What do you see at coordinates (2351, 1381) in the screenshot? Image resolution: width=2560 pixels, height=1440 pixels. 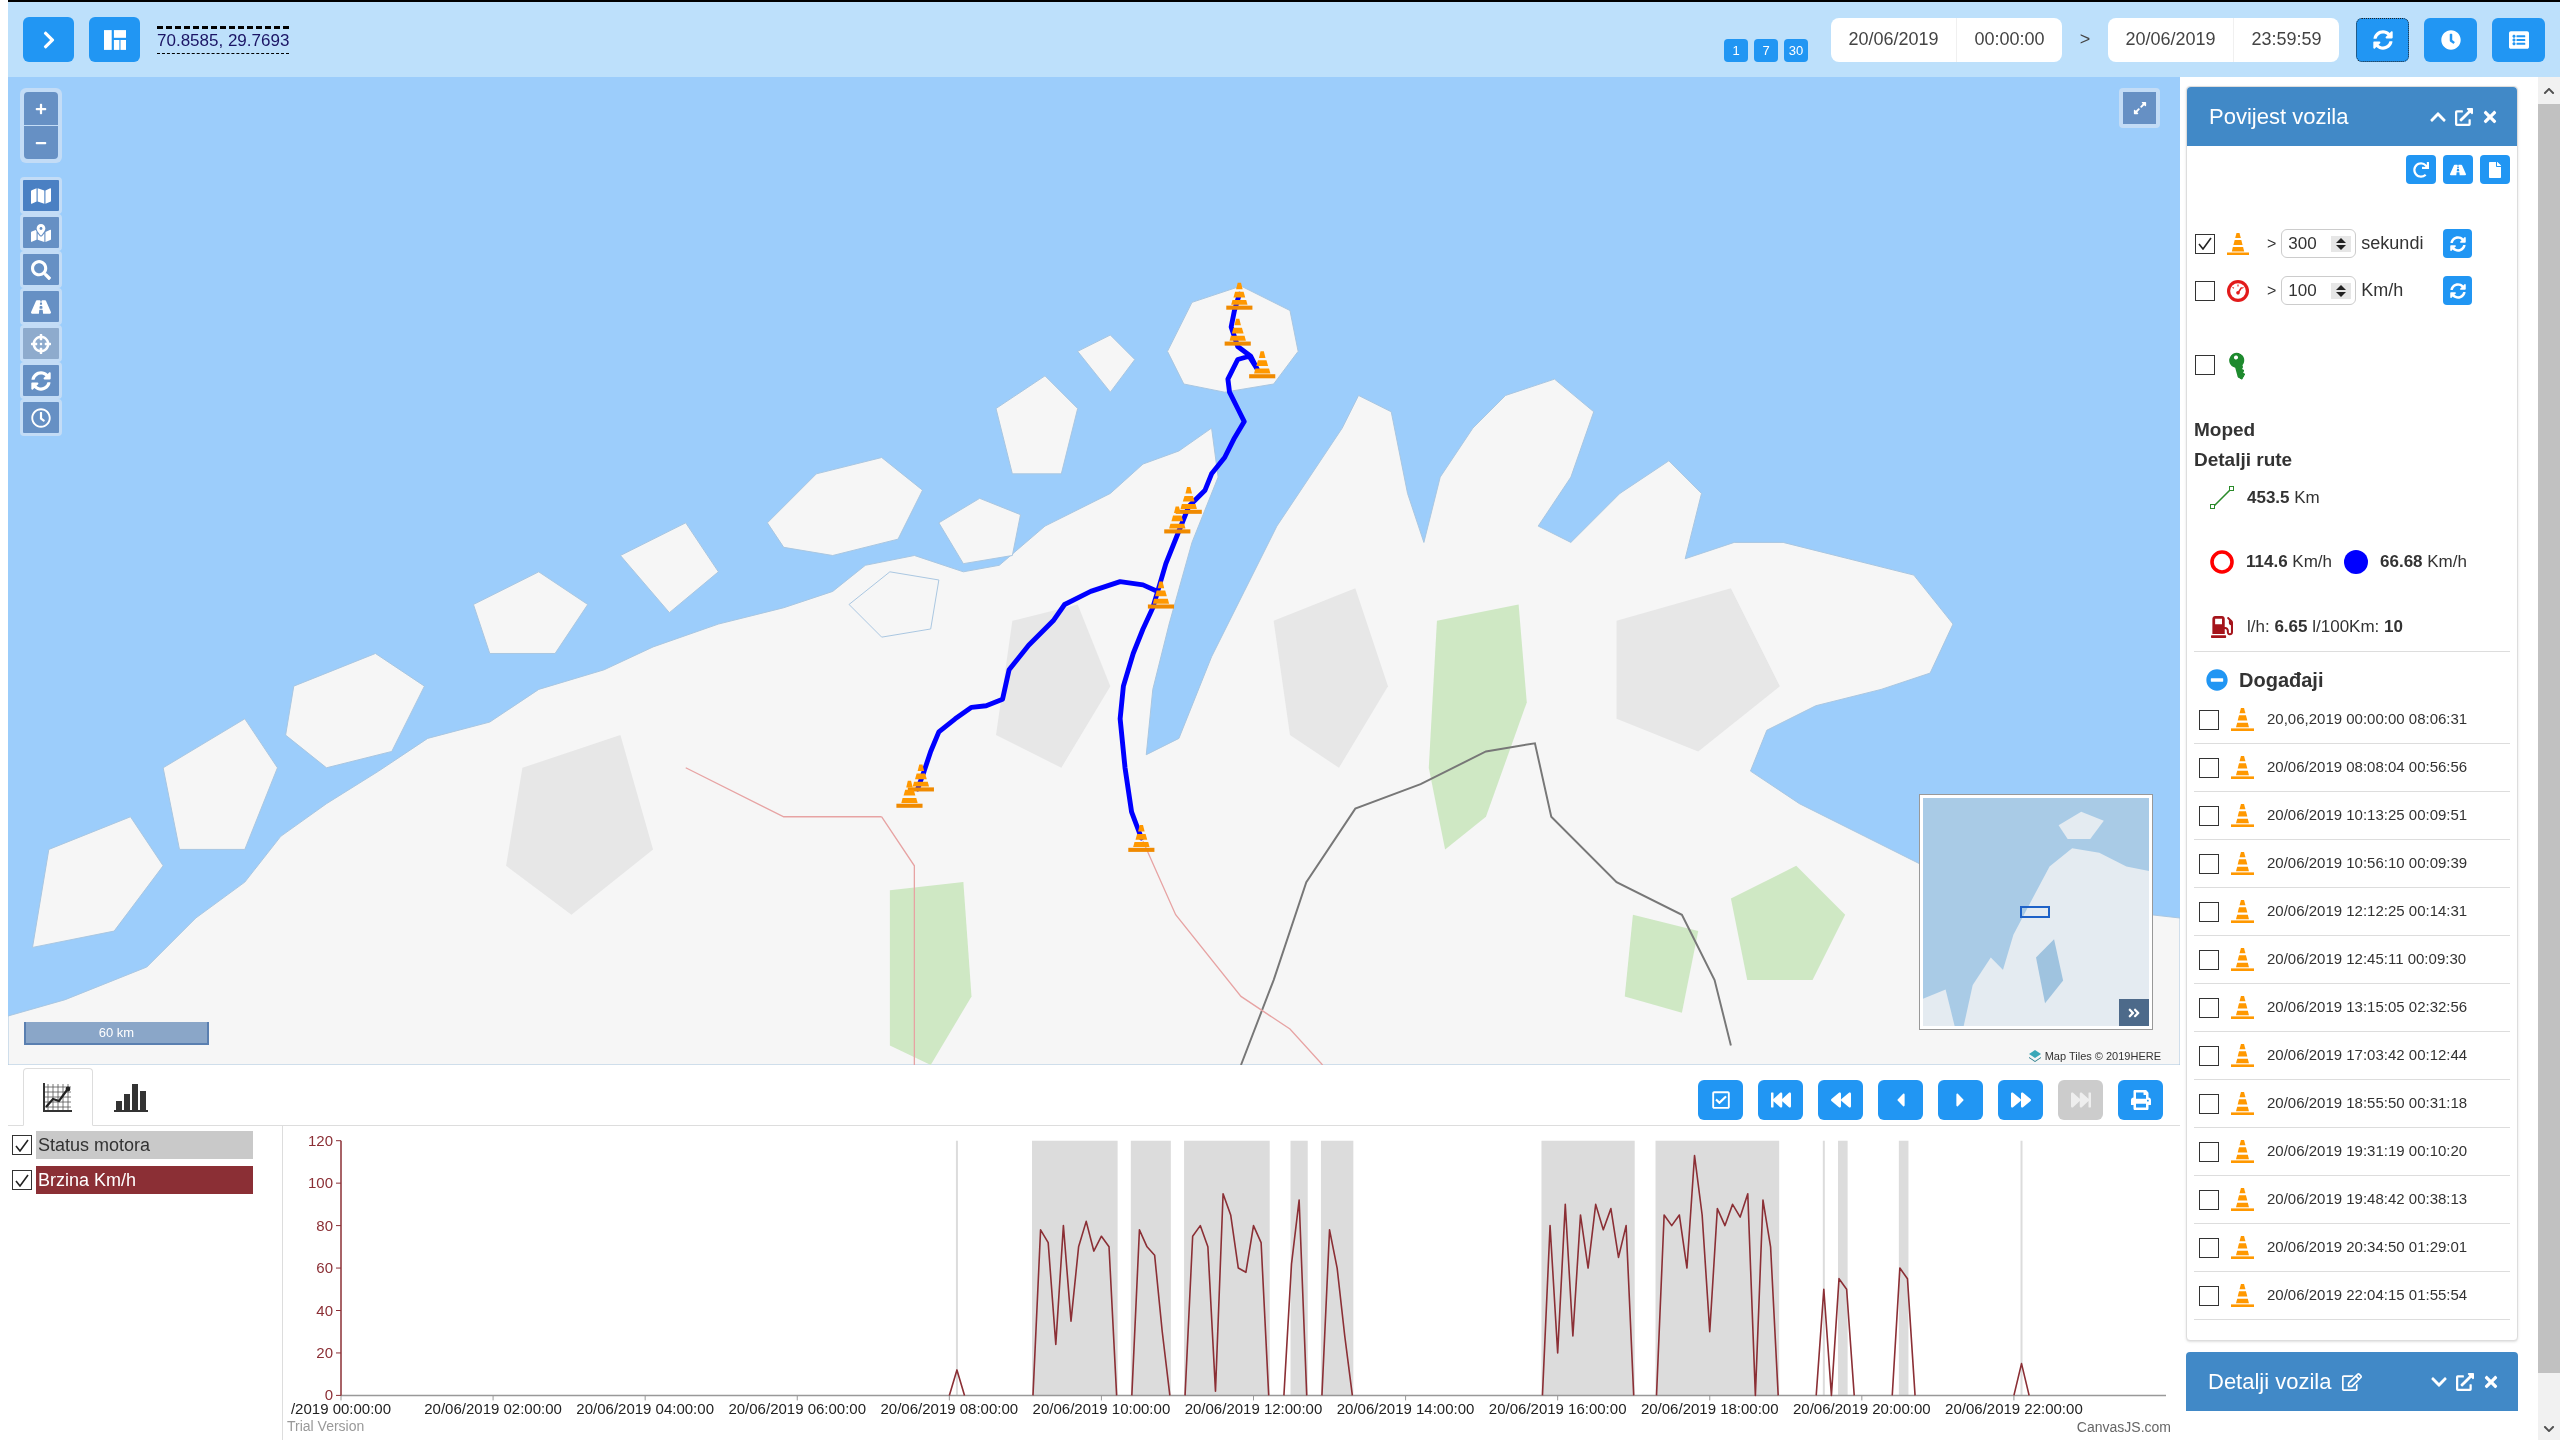 I see `edit-icon` at bounding box center [2351, 1381].